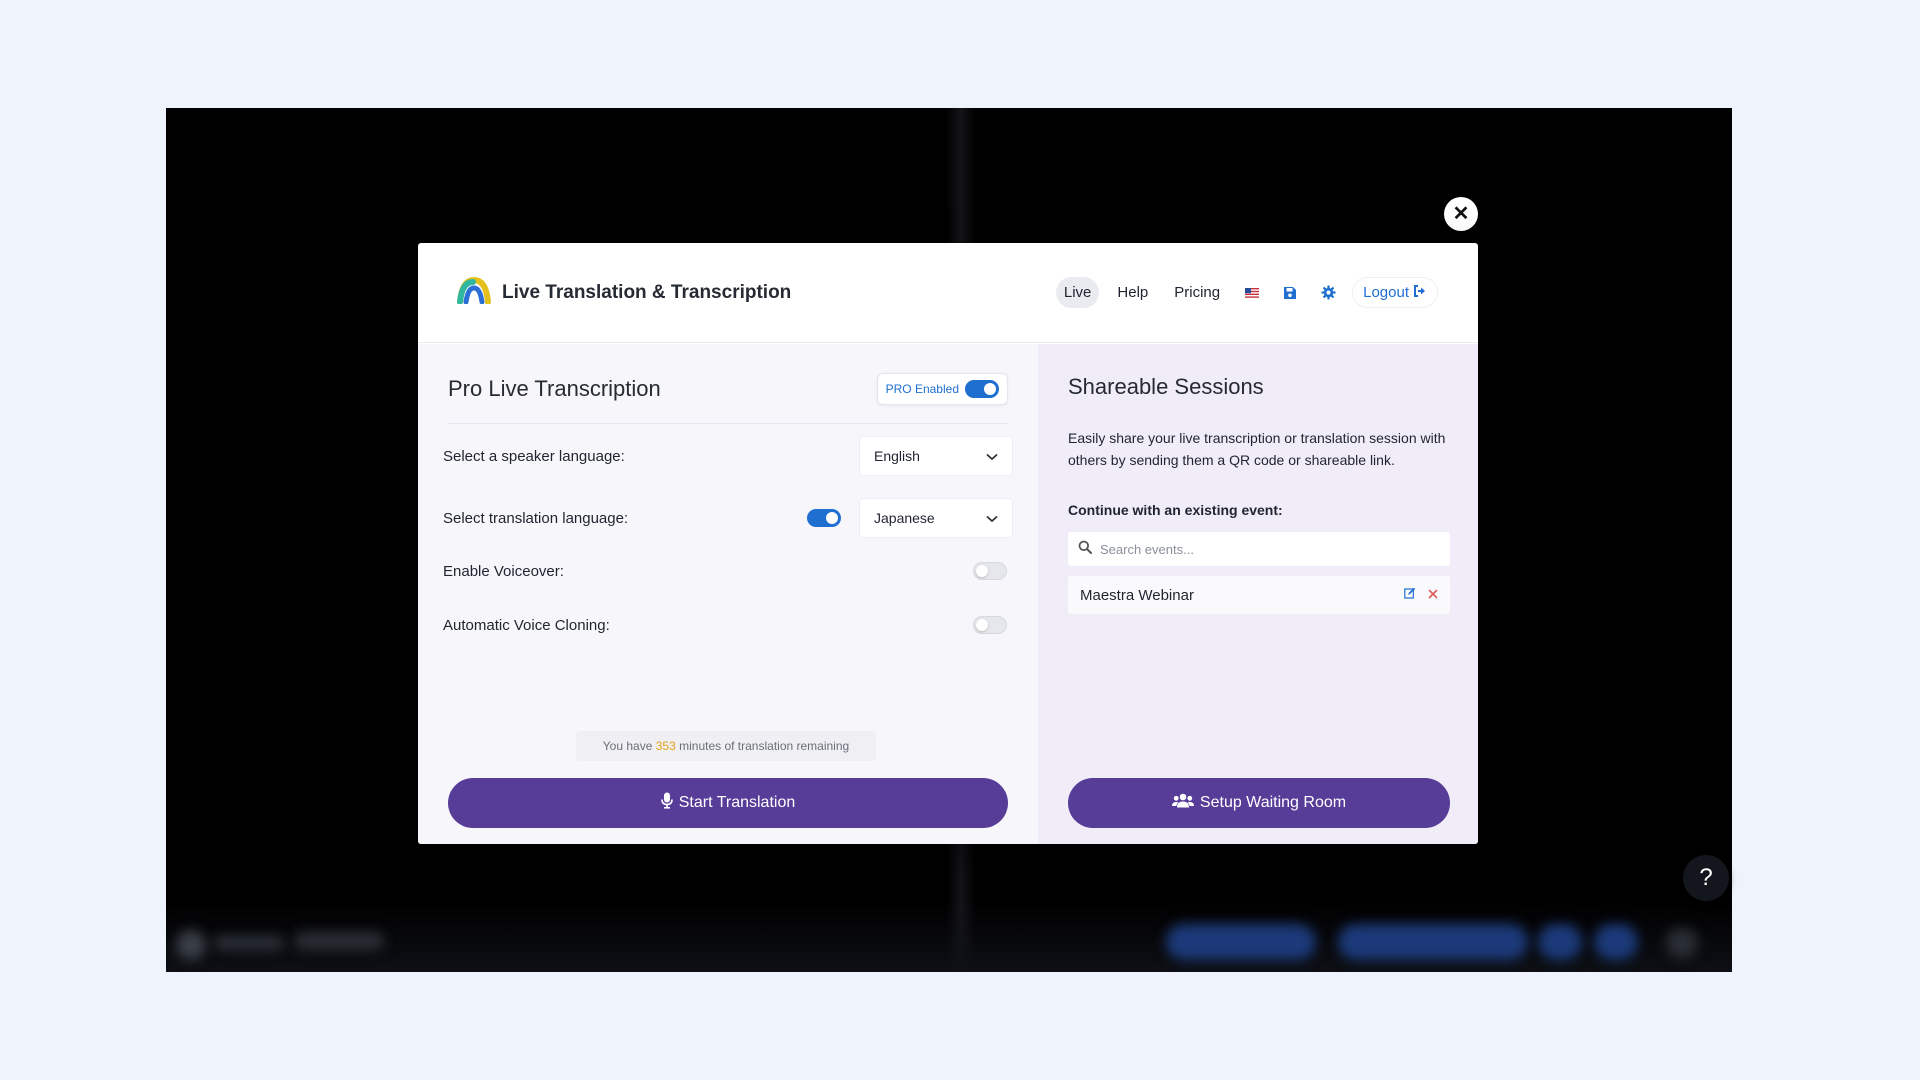 This screenshot has height=1080, width=1920. Describe the element at coordinates (1421, 595) in the screenshot. I see `event-actions` at that location.